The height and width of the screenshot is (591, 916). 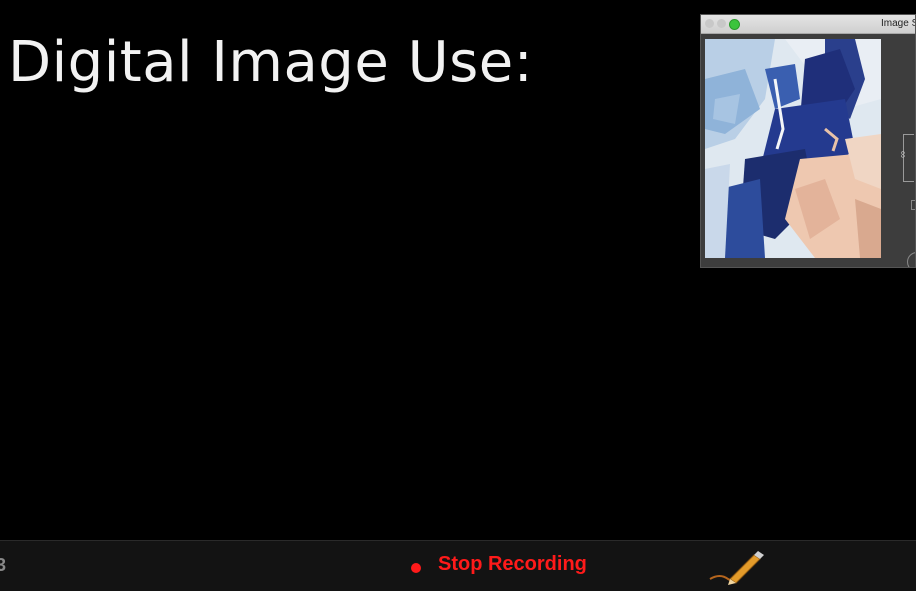 I want to click on checkbox, so click(x=913, y=205).